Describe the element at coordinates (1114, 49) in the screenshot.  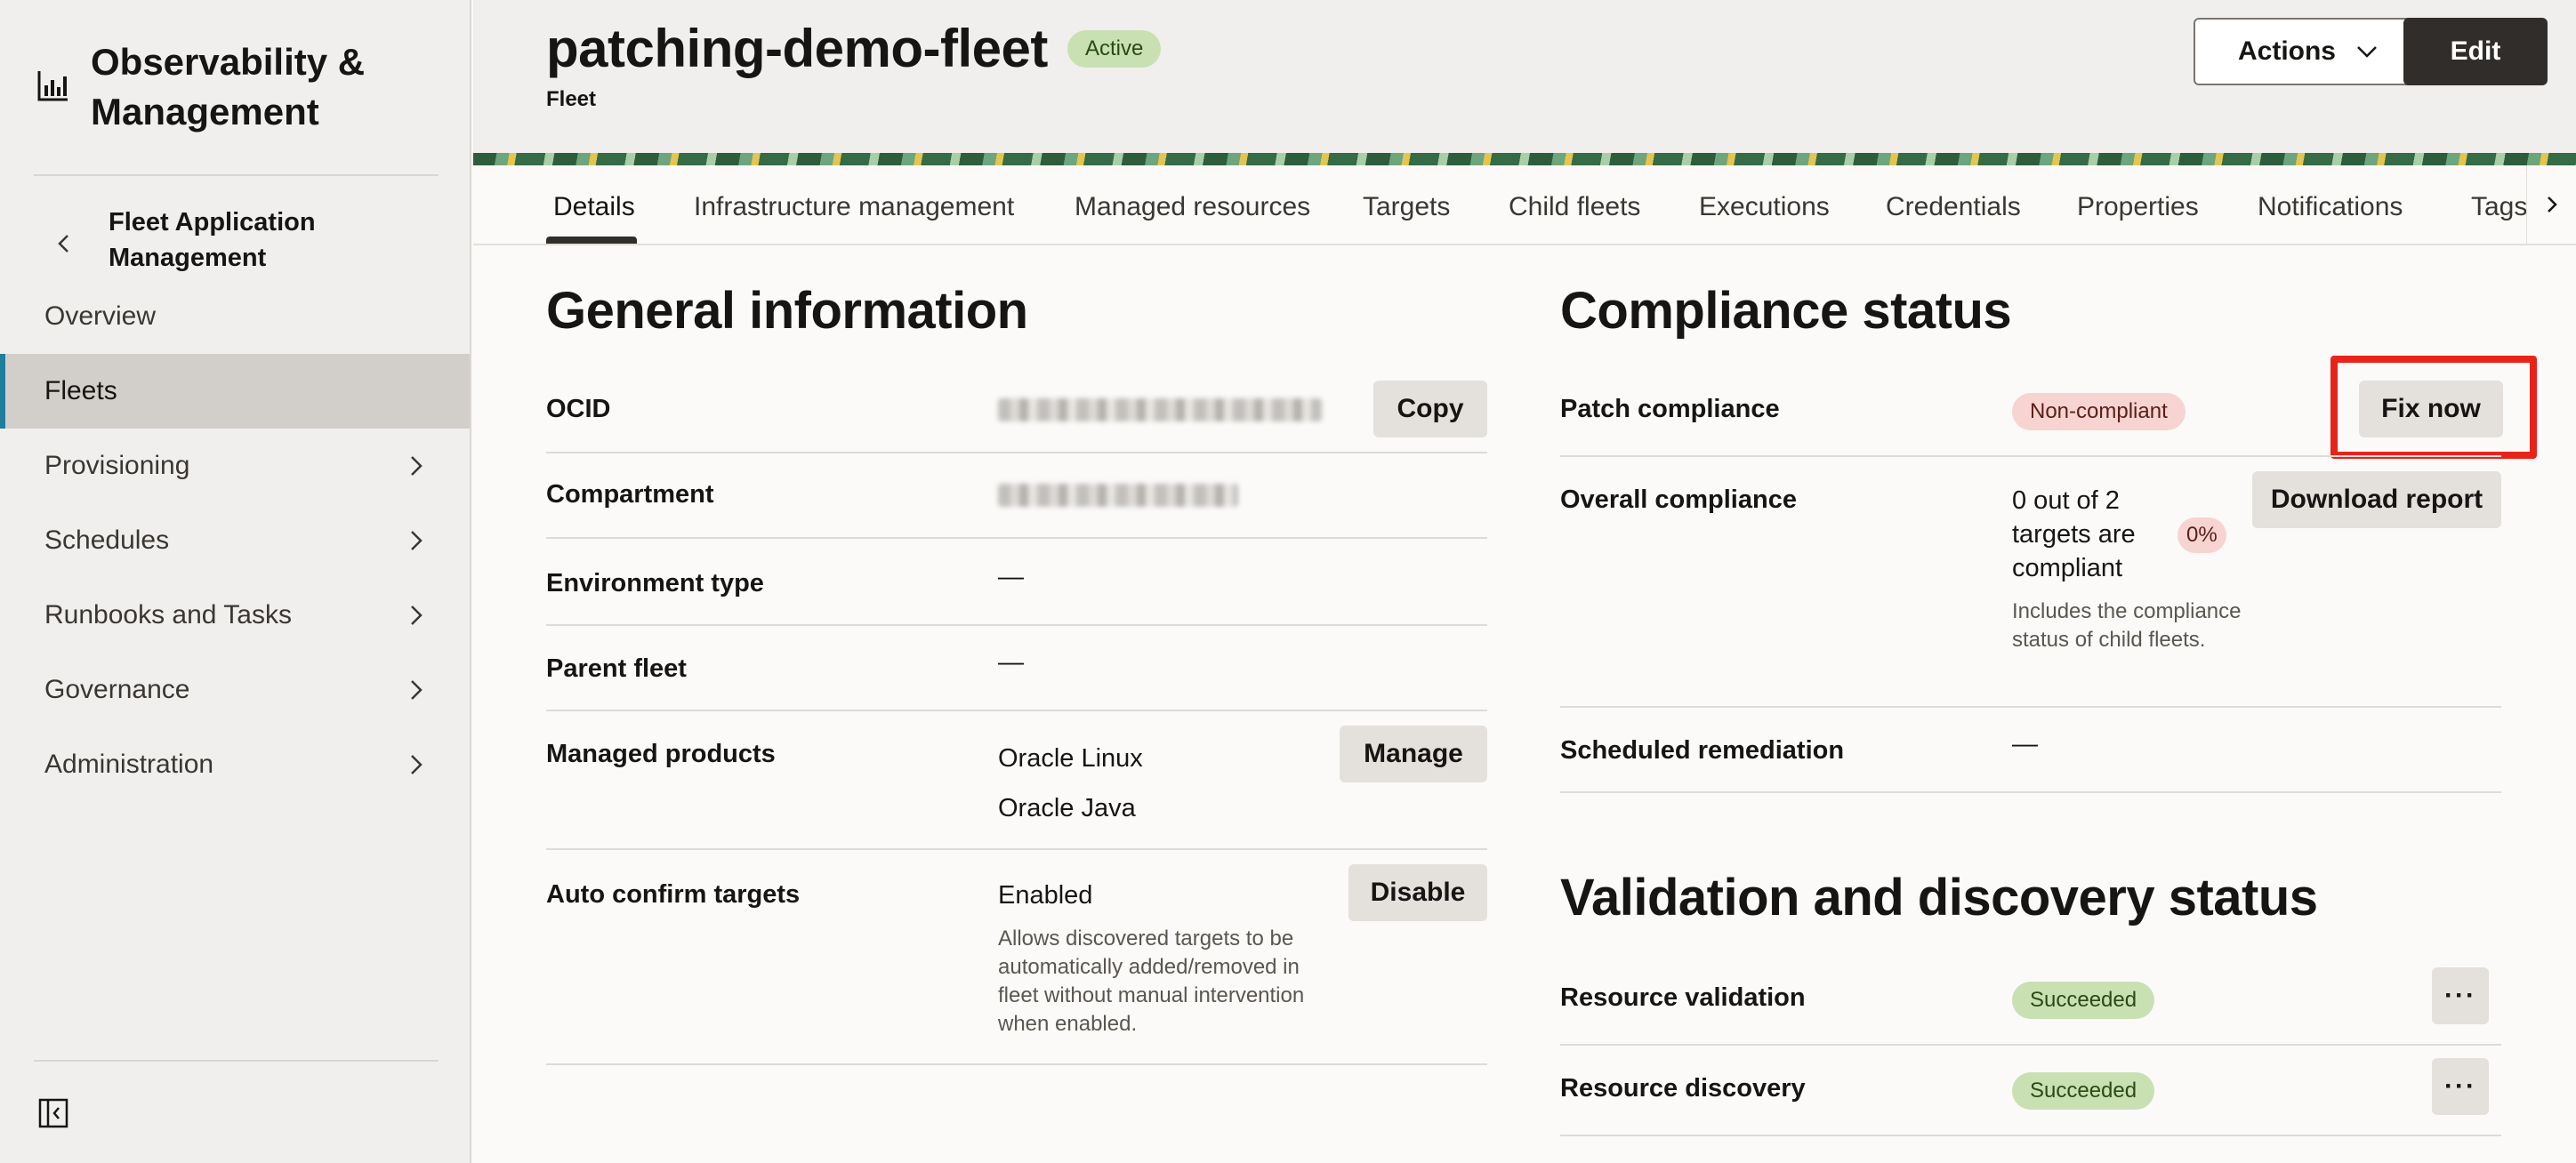
I see `status-badge: Active` at that location.